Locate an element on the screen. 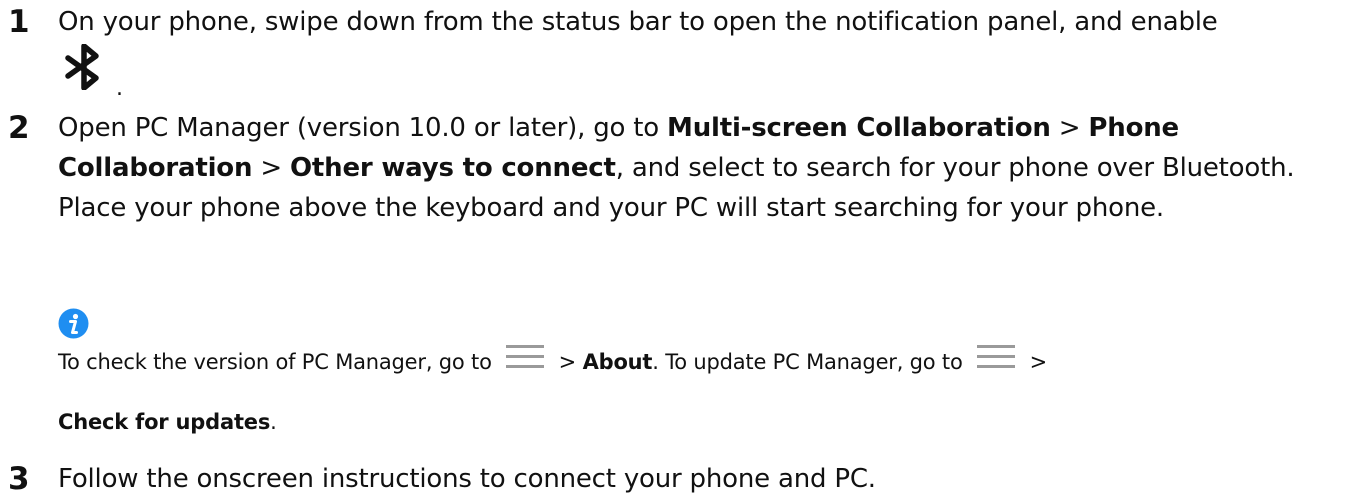  other-ways-to-connect-label: Other ways to connect is located at coordinates (453, 168).